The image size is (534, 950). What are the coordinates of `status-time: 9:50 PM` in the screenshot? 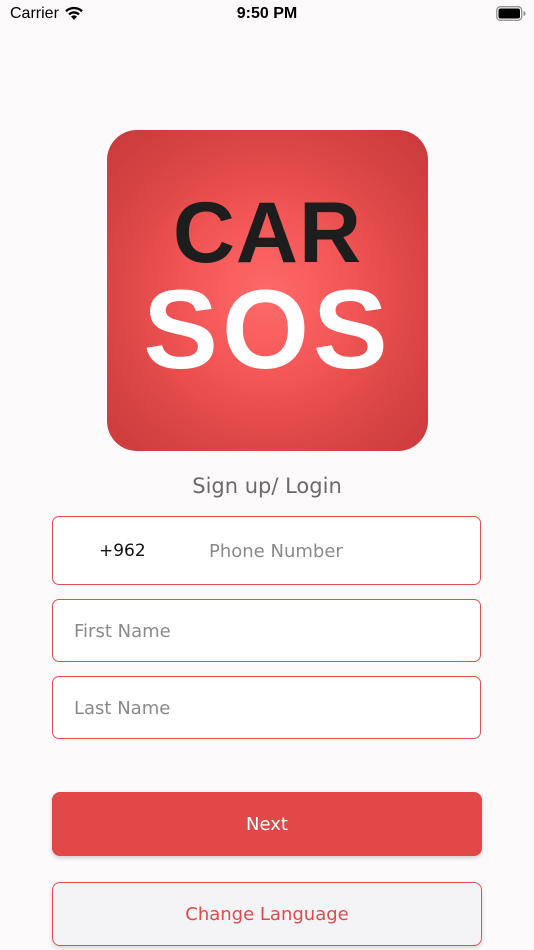 It's located at (267, 13).